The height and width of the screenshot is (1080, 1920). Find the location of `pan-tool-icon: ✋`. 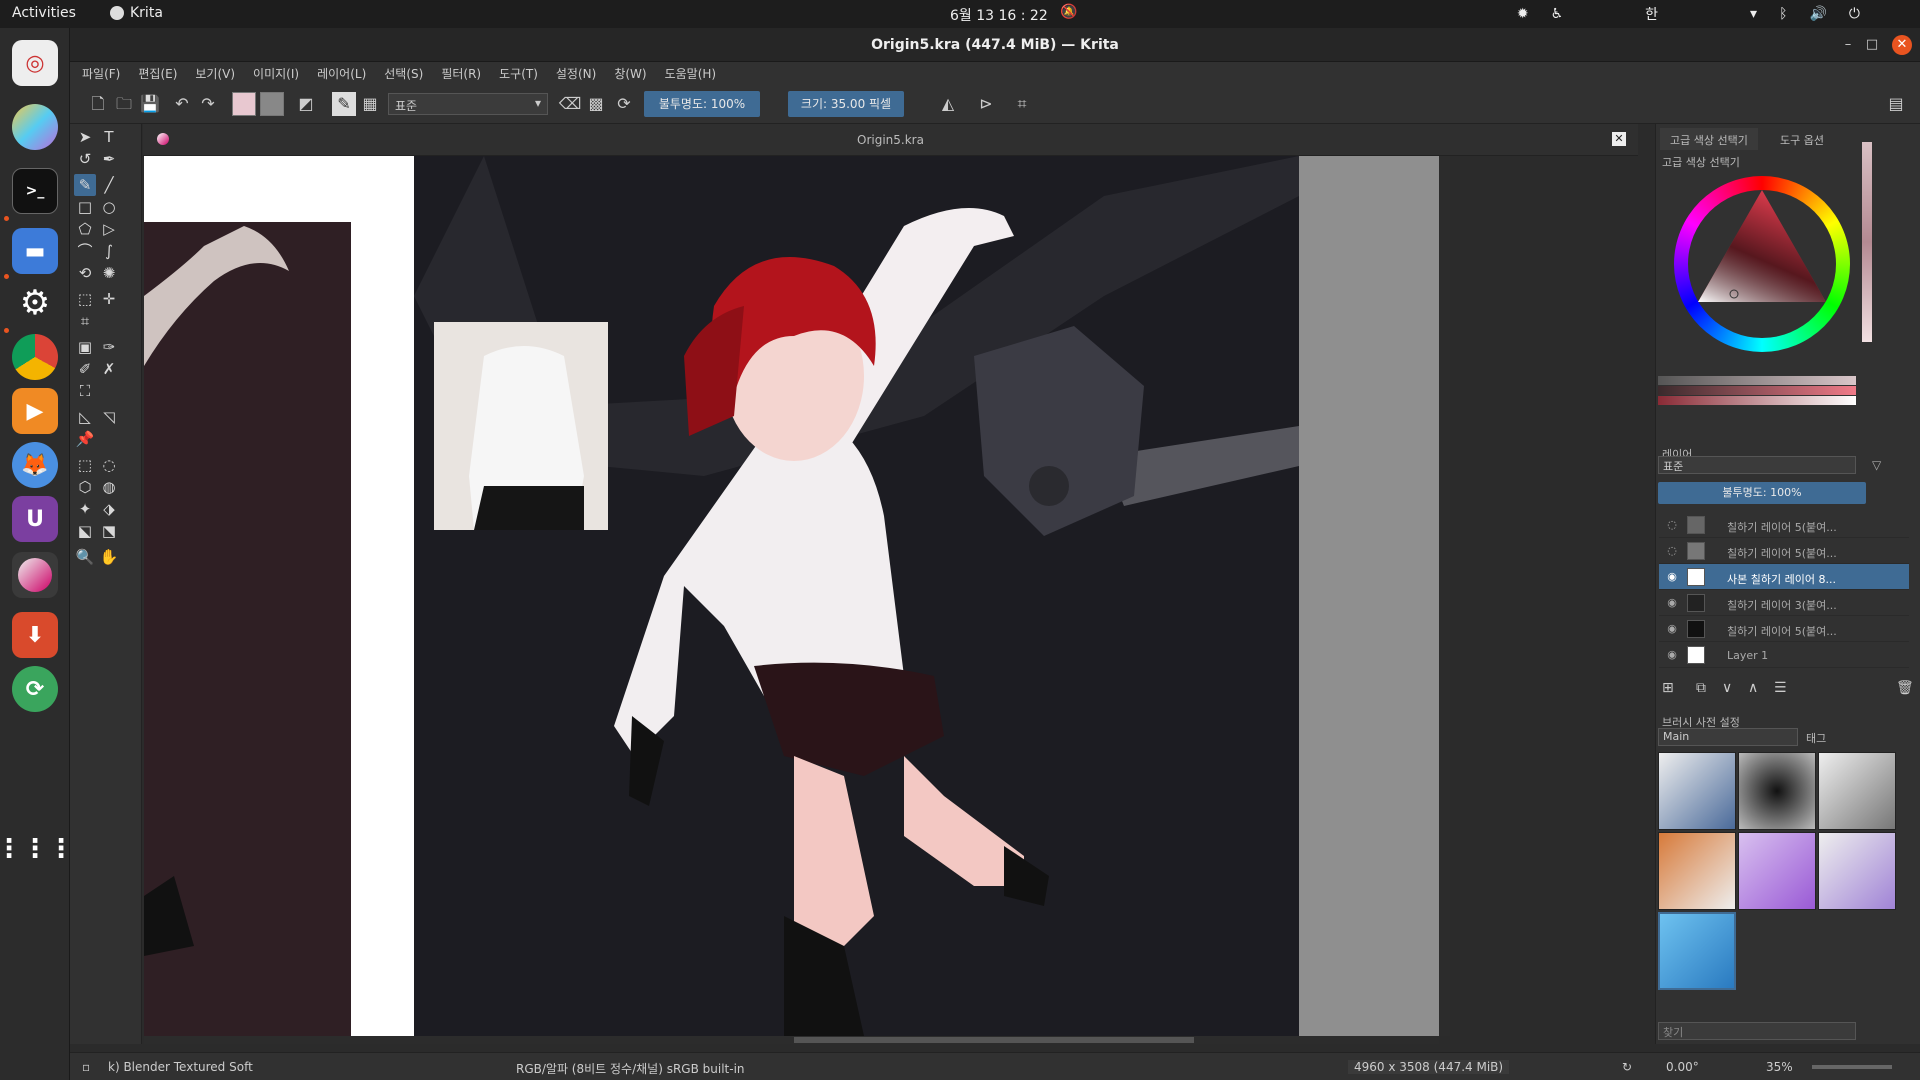

pan-tool-icon: ✋ is located at coordinates (109, 557).